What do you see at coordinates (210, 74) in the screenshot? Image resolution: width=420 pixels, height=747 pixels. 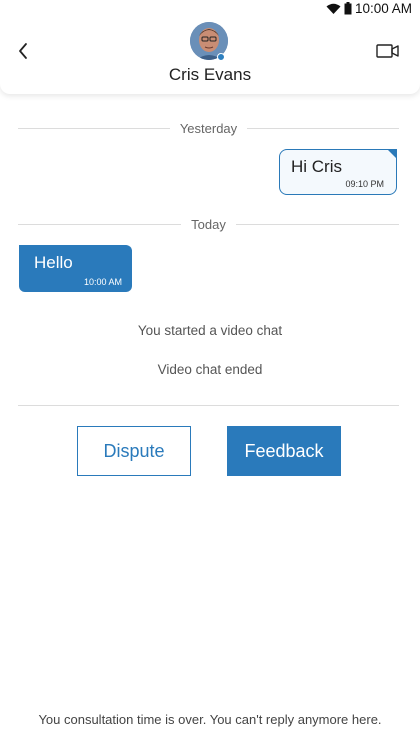 I see `contact-name: Cris Evans` at bounding box center [210, 74].